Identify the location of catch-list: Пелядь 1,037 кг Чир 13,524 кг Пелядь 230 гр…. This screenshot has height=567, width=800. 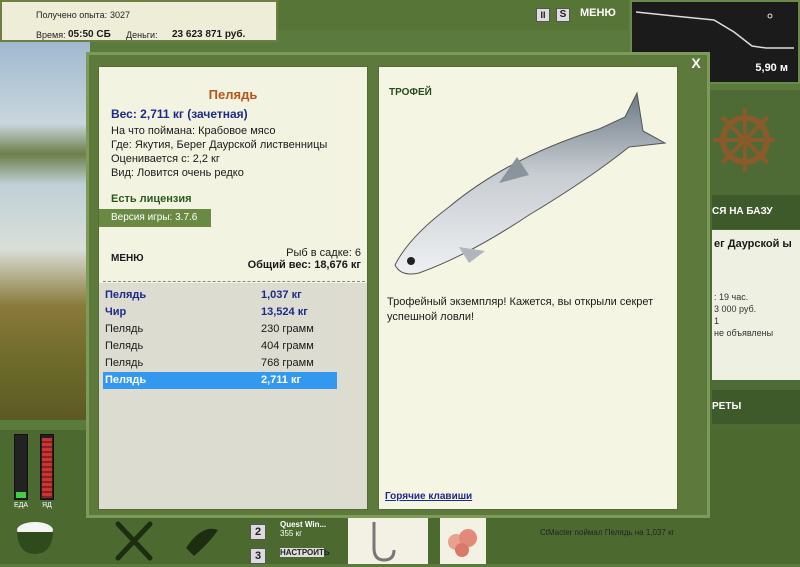
(233, 396).